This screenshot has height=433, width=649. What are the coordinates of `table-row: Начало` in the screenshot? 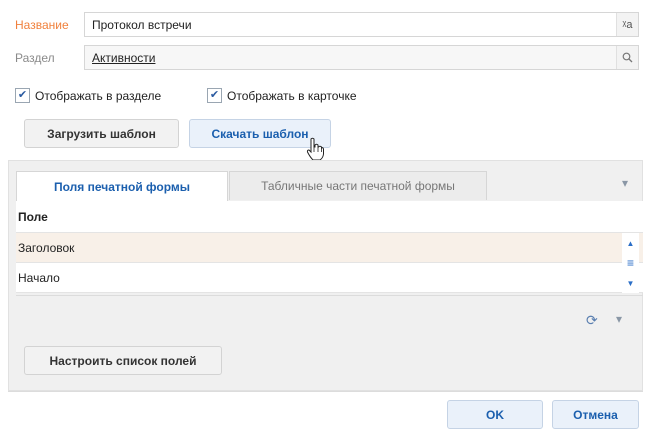 It's located at (329, 278).